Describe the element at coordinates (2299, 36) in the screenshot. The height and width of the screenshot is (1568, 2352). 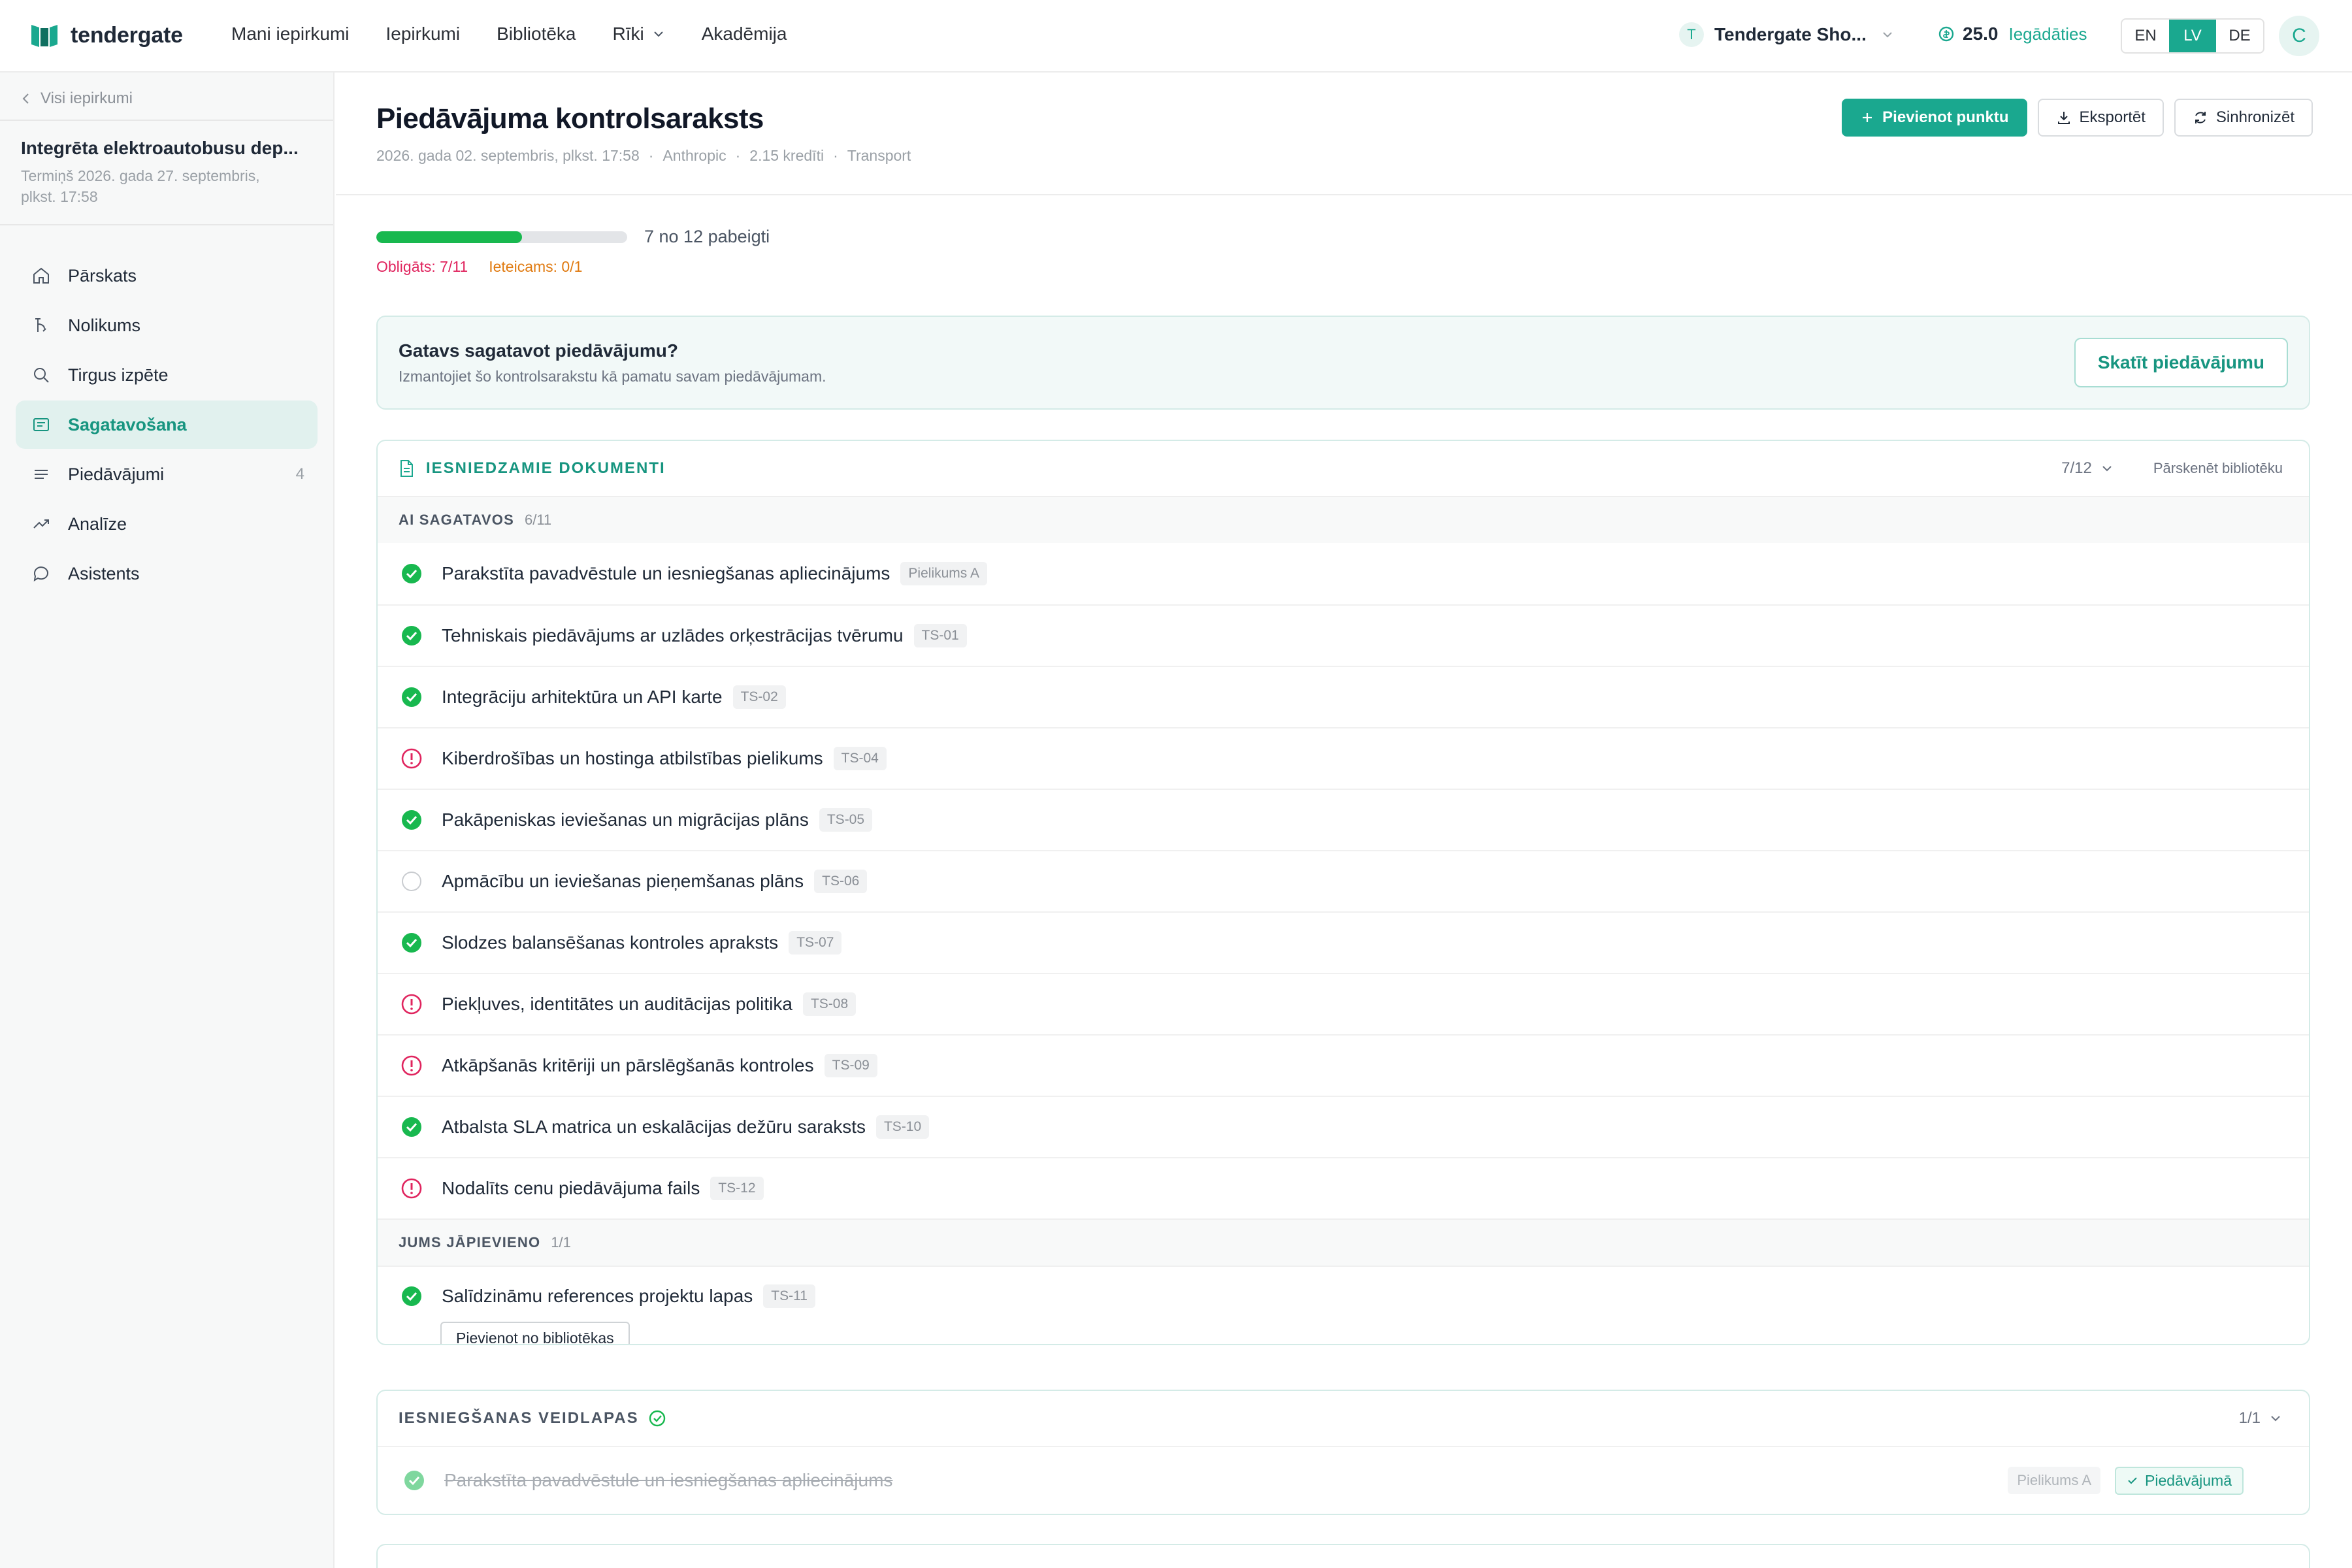
I see `user-avatar: C` at that location.